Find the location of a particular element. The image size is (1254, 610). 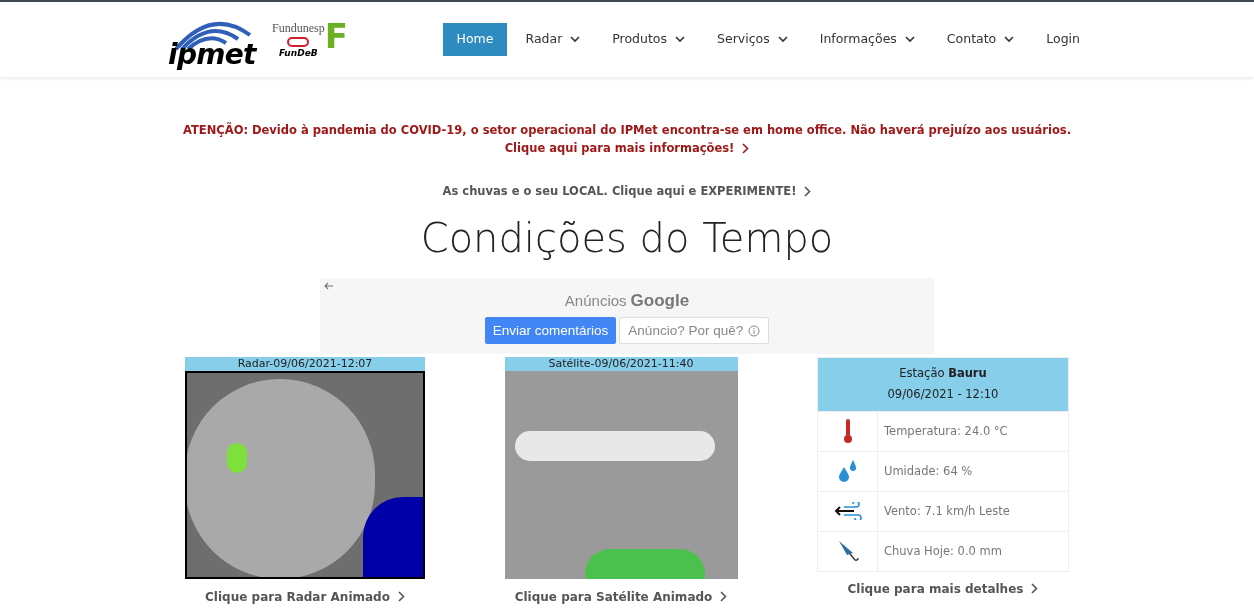

water-drops-icon is located at coordinates (847, 471).